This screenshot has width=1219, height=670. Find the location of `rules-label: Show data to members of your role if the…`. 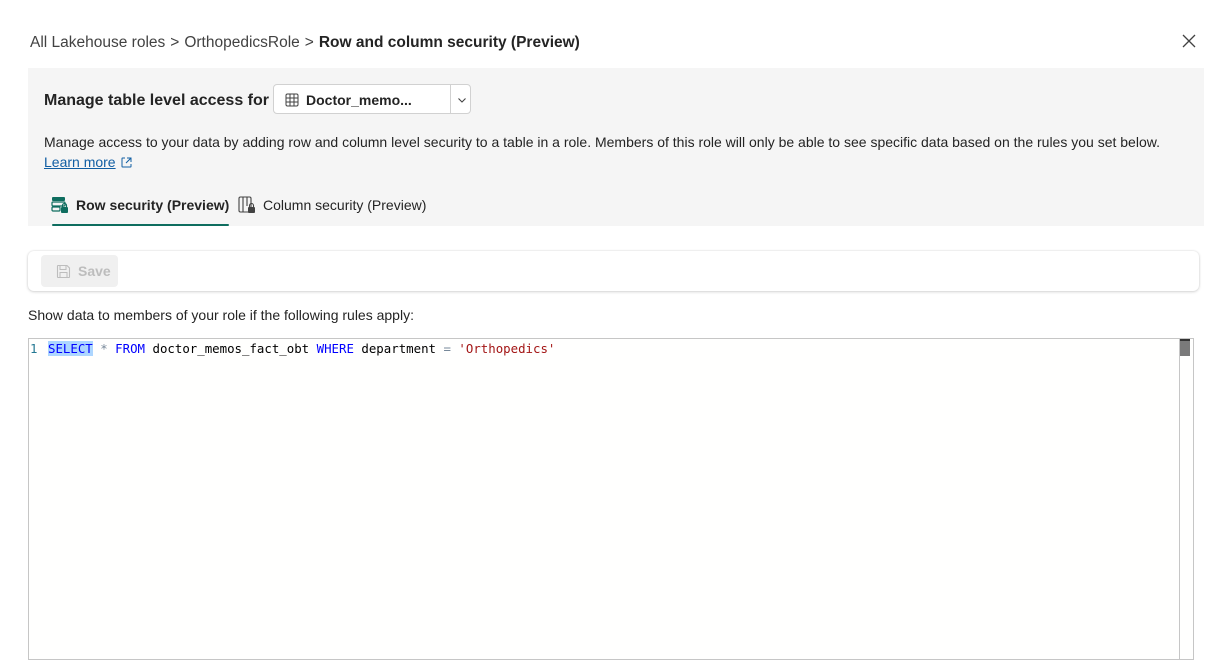

rules-label: Show data to members of your role if the… is located at coordinates (221, 315).